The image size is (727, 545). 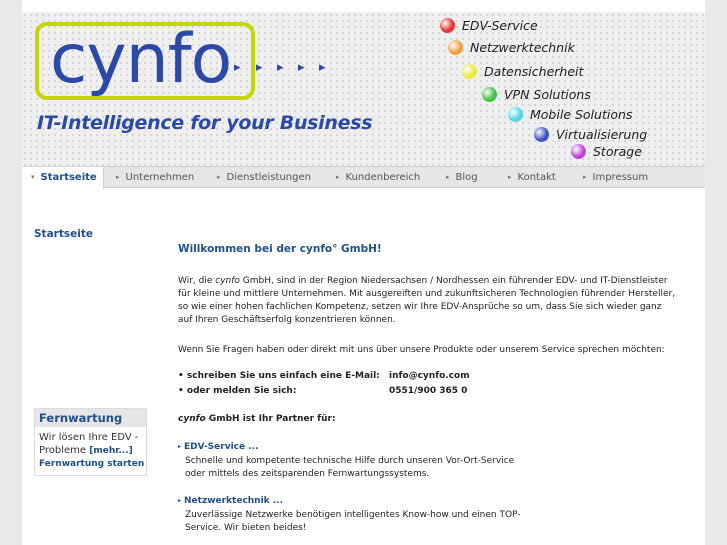 What do you see at coordinates (578, 151) in the screenshot?
I see `purple-dot-icon` at bounding box center [578, 151].